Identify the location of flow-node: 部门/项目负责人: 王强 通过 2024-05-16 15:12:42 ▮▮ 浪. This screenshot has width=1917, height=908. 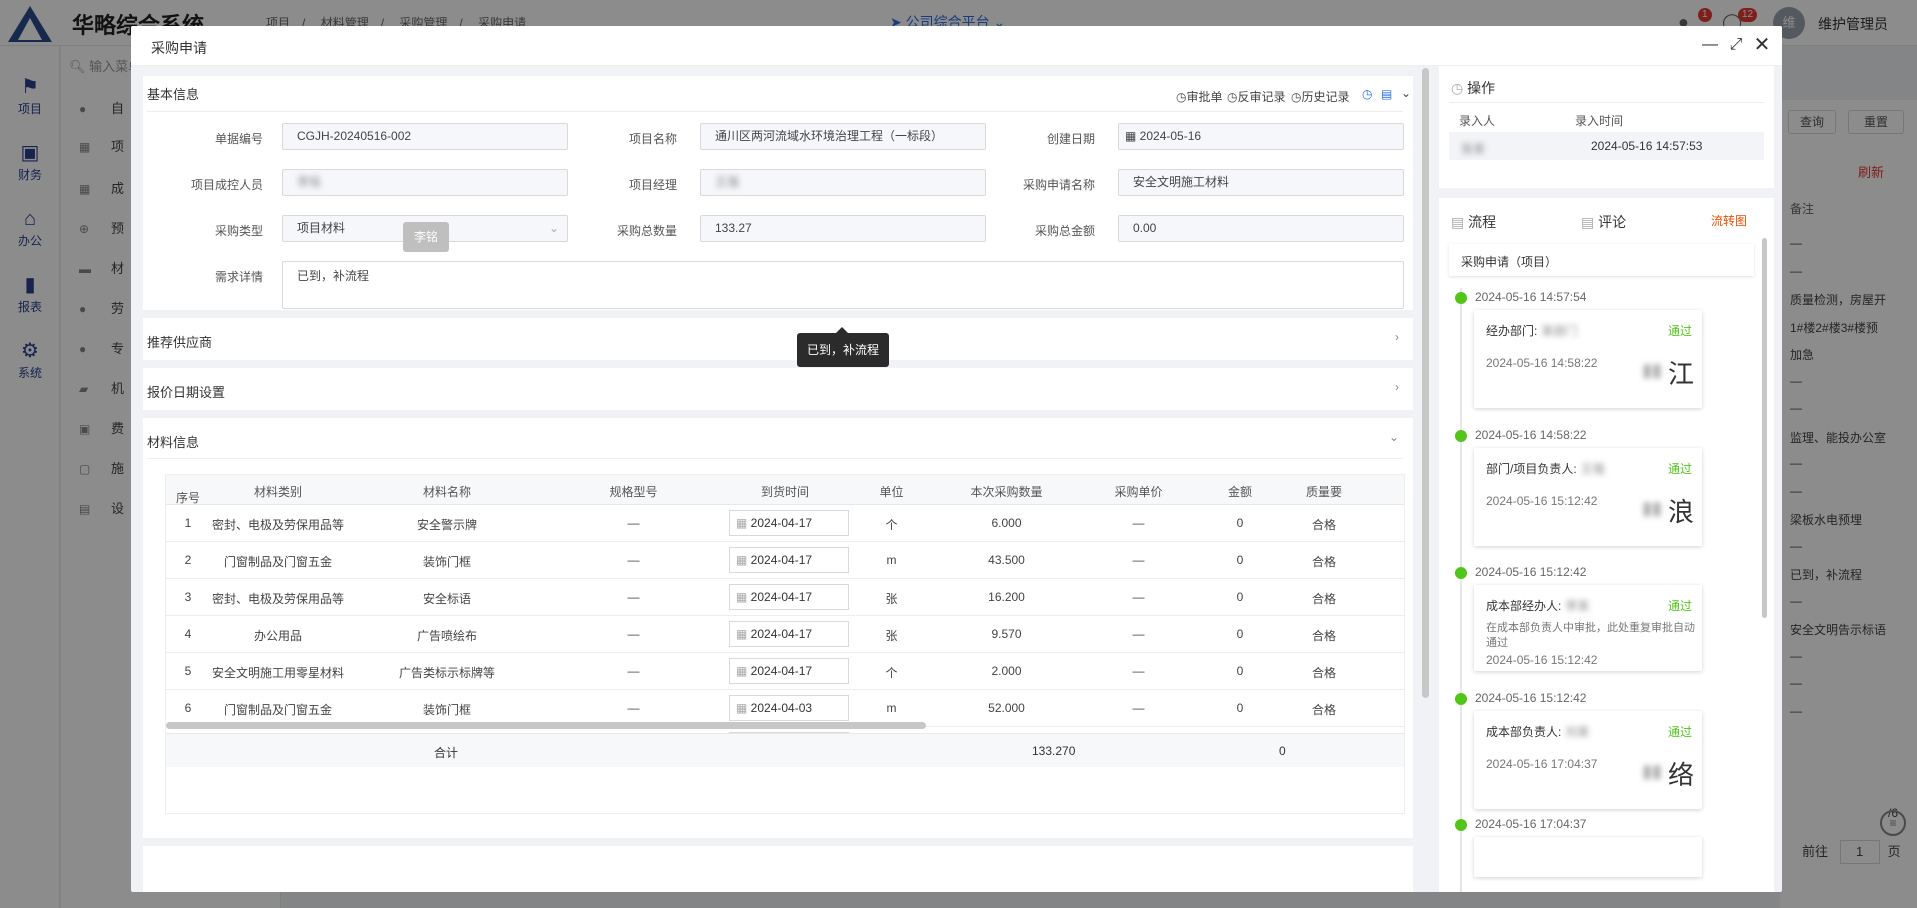
(1588, 497).